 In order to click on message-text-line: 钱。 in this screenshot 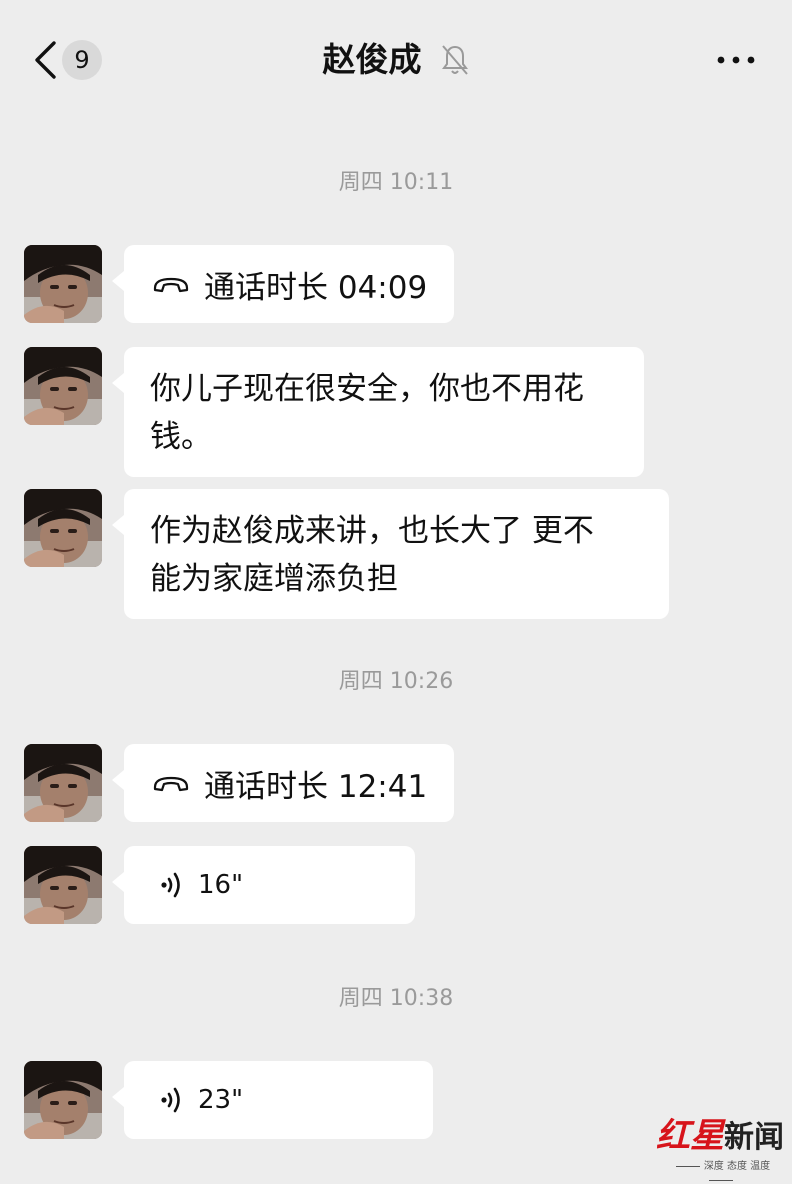, I will do `click(181, 437)`.